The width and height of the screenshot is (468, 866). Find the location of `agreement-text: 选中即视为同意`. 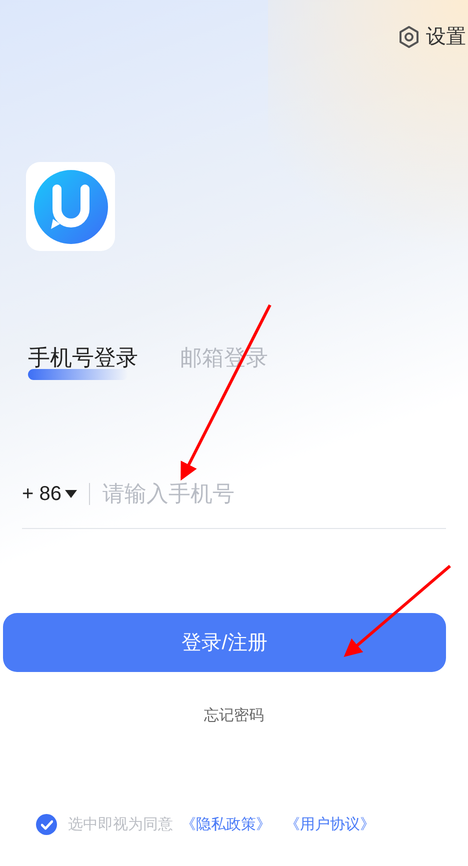

agreement-text: 选中即视为同意 is located at coordinates (120, 824).